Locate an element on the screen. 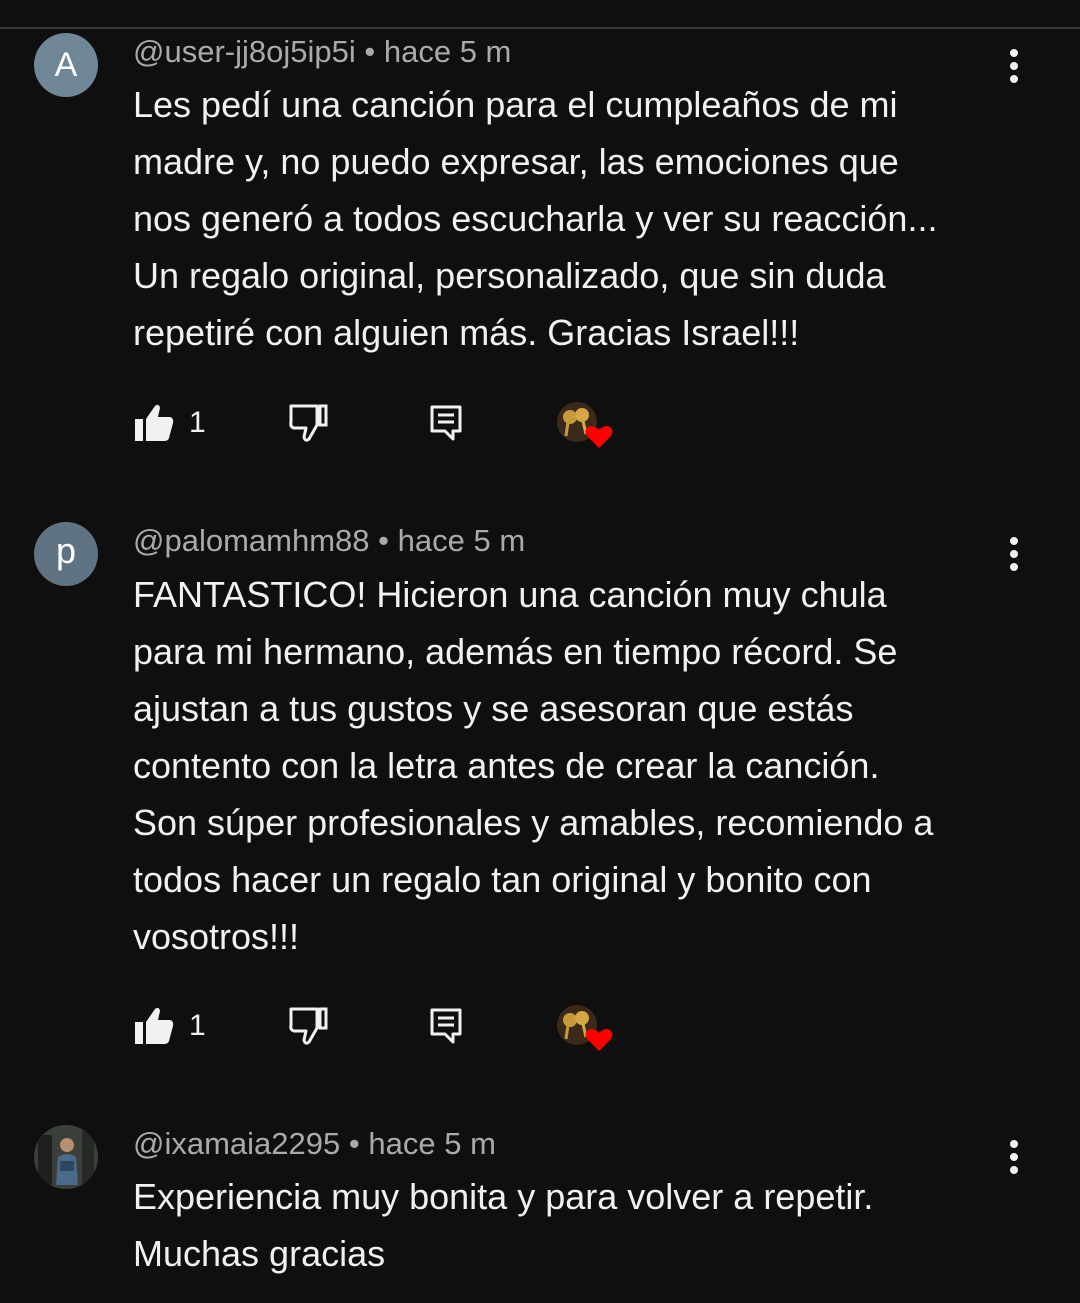 The width and height of the screenshot is (1080, 1303). avatar: p is located at coordinates (66, 554).